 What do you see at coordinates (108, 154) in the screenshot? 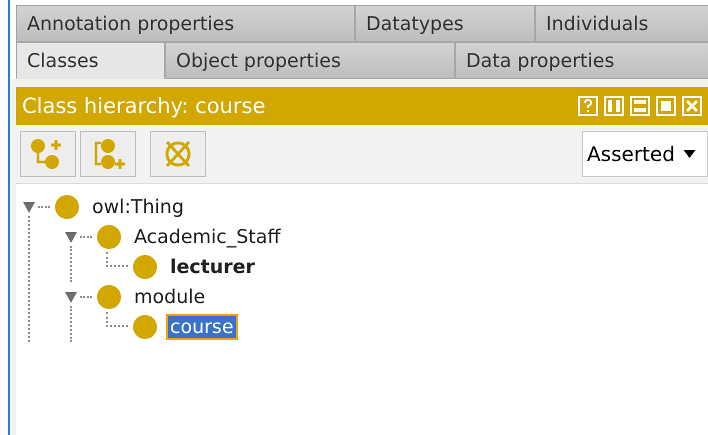
I see `add-sibling-button` at bounding box center [108, 154].